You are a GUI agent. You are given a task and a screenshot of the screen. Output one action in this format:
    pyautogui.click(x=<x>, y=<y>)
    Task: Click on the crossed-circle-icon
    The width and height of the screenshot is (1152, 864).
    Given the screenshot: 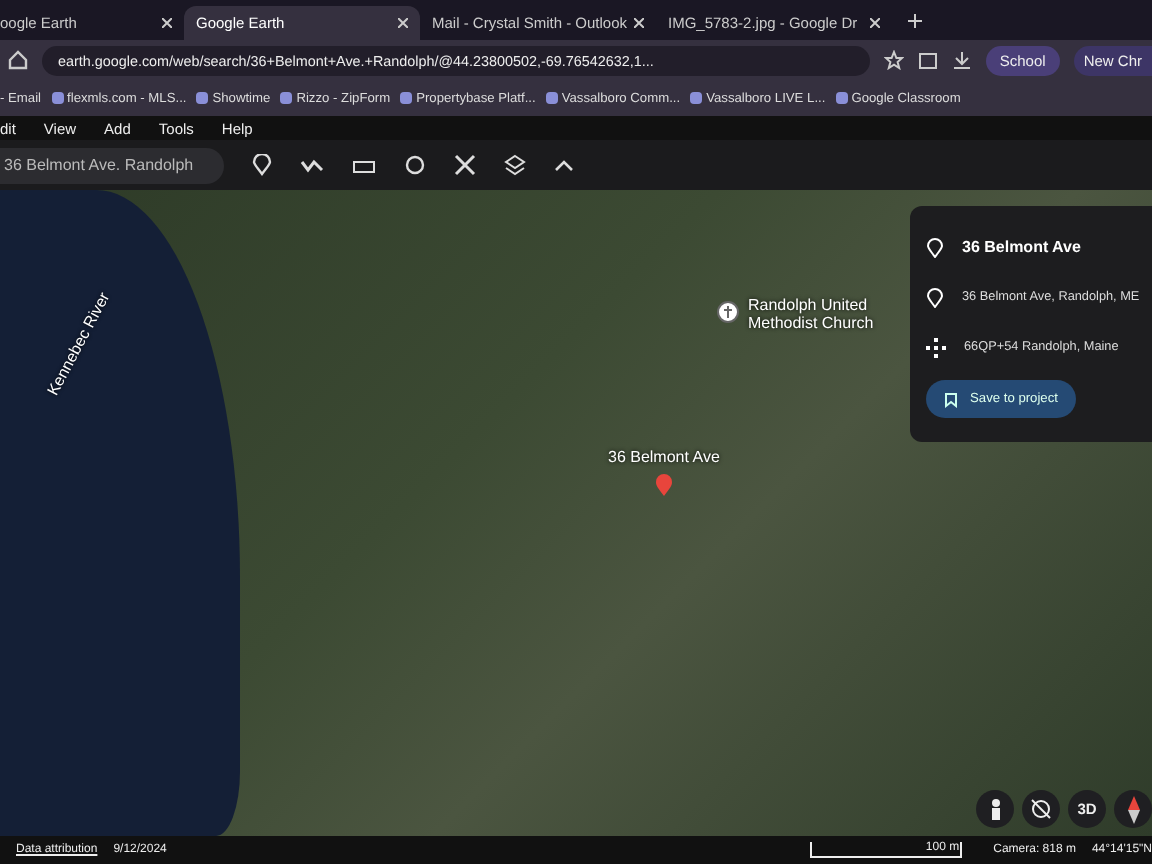 What is the action you would take?
    pyautogui.click(x=1041, y=809)
    